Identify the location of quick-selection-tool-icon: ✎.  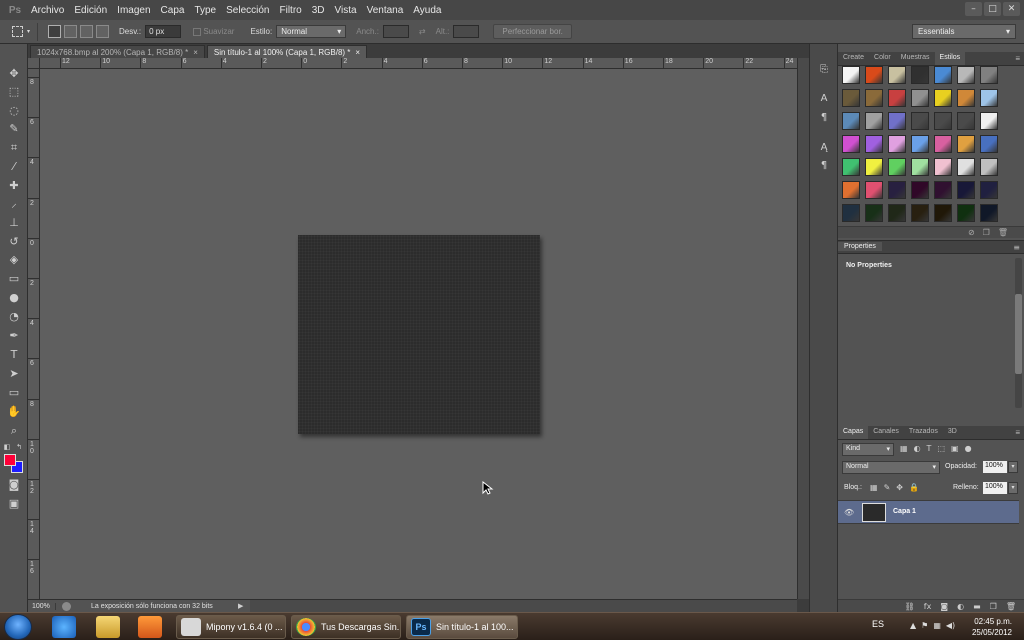
(14, 129).